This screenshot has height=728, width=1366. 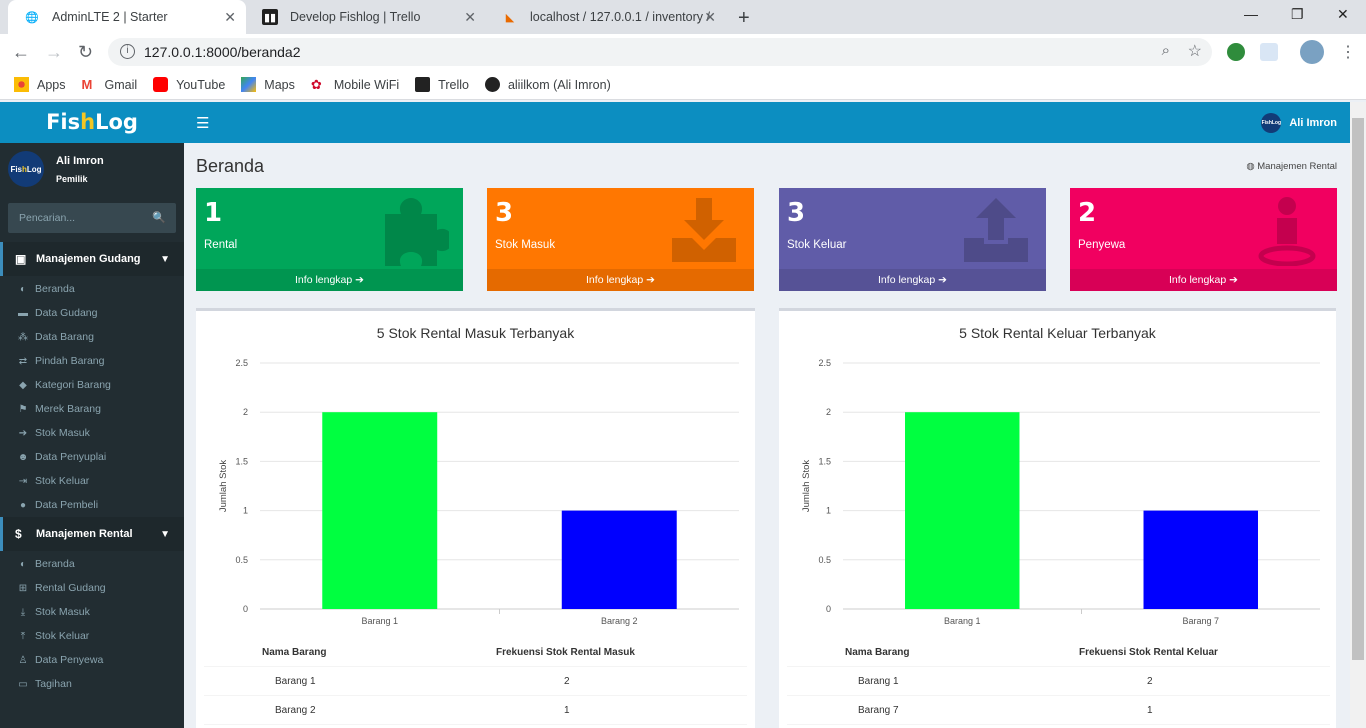 What do you see at coordinates (221, 245) in the screenshot?
I see `infobox-label: Rental` at bounding box center [221, 245].